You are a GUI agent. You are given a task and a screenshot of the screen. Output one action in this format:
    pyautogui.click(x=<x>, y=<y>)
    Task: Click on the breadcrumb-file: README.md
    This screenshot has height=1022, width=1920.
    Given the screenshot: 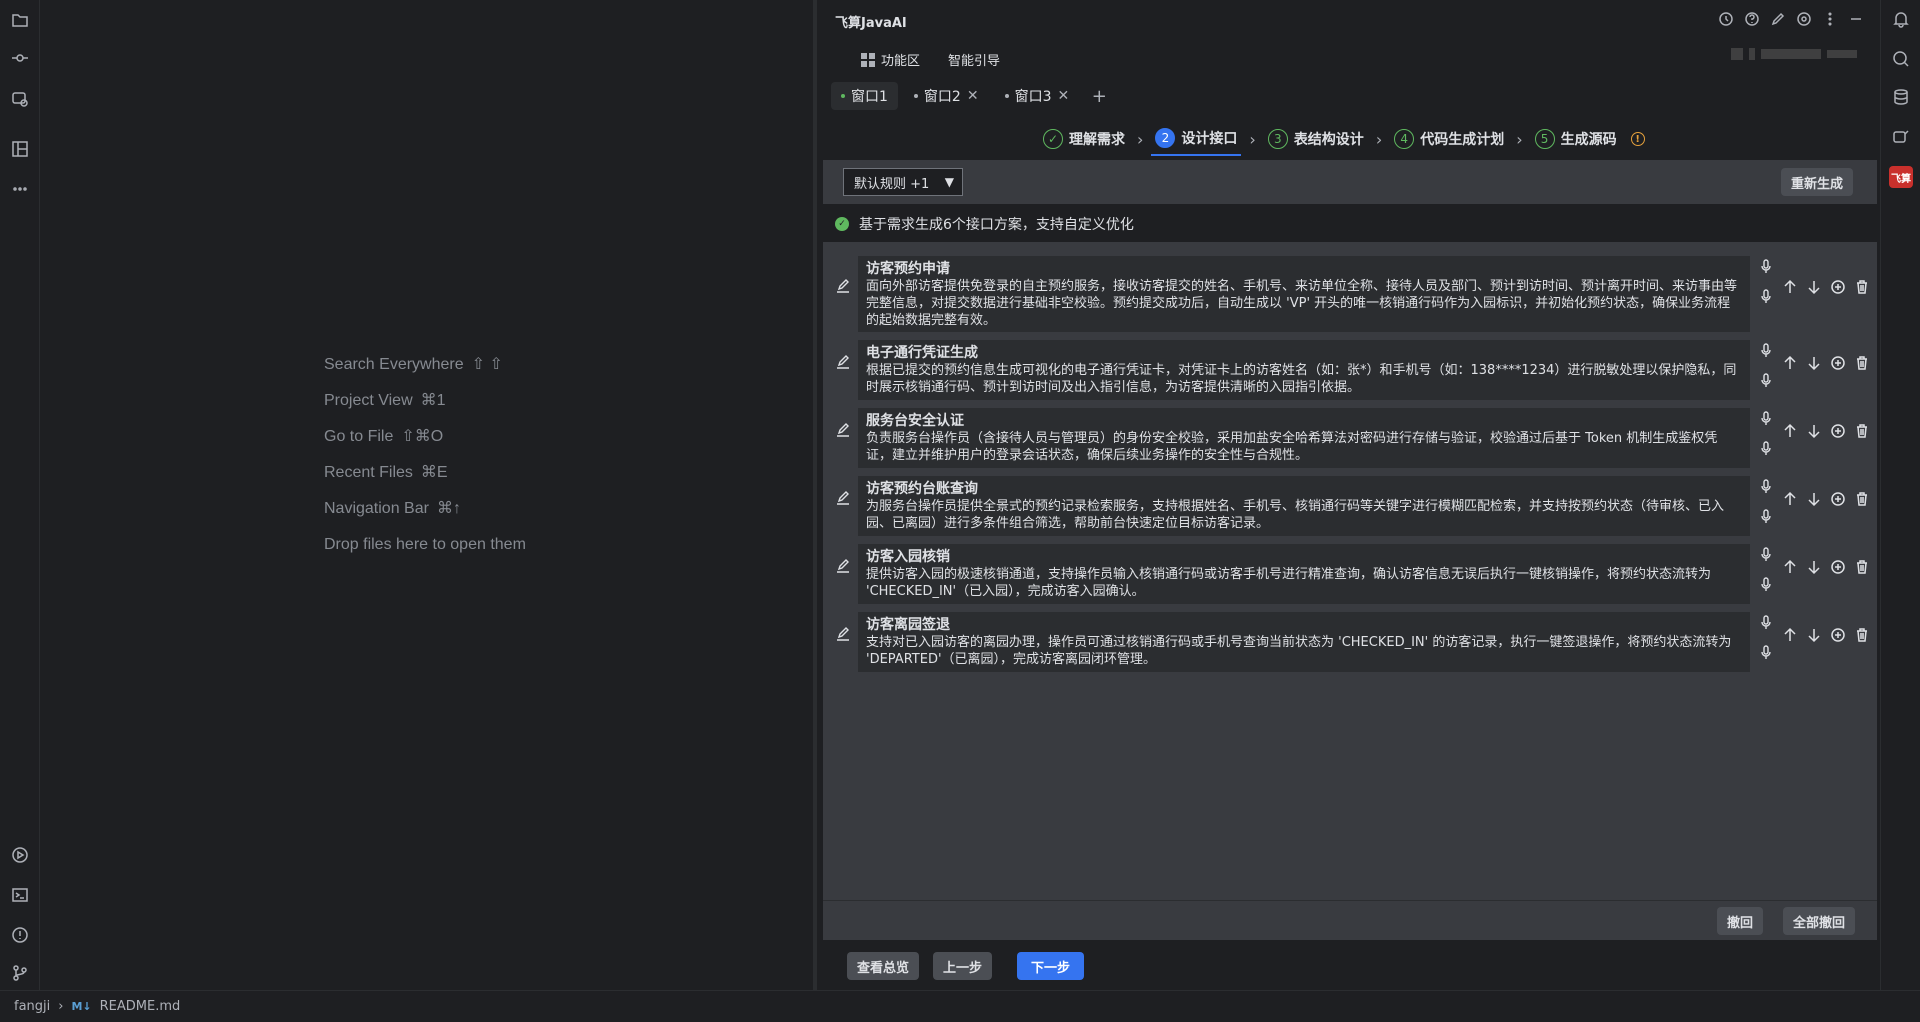 What is the action you would take?
    pyautogui.click(x=140, y=1006)
    